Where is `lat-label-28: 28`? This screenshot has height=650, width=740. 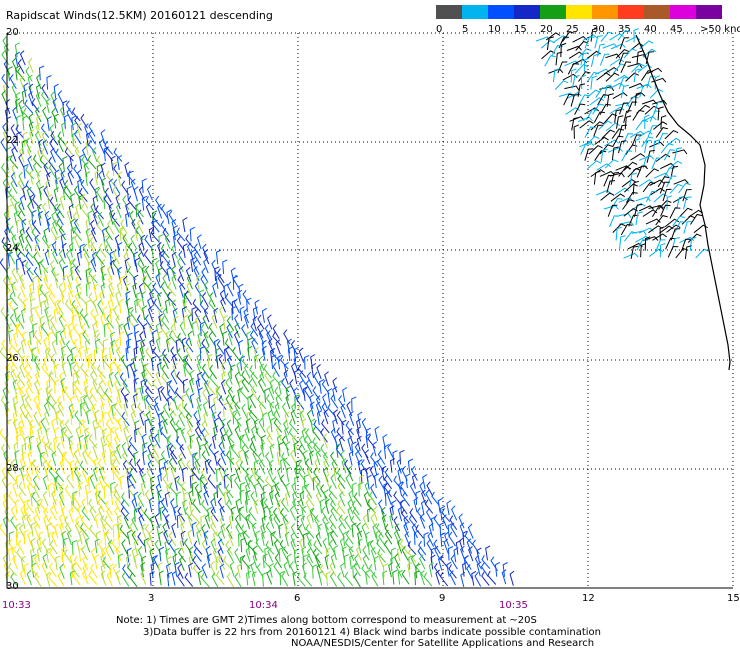 lat-label-28: 28 is located at coordinates (12, 468).